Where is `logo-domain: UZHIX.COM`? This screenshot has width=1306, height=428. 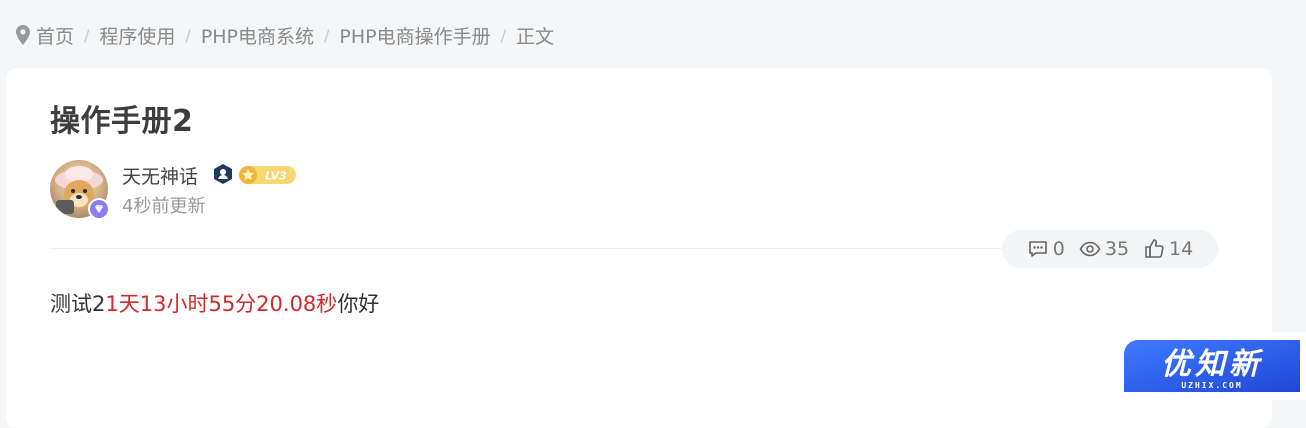
logo-domain: UZHIX.COM is located at coordinates (1211, 385).